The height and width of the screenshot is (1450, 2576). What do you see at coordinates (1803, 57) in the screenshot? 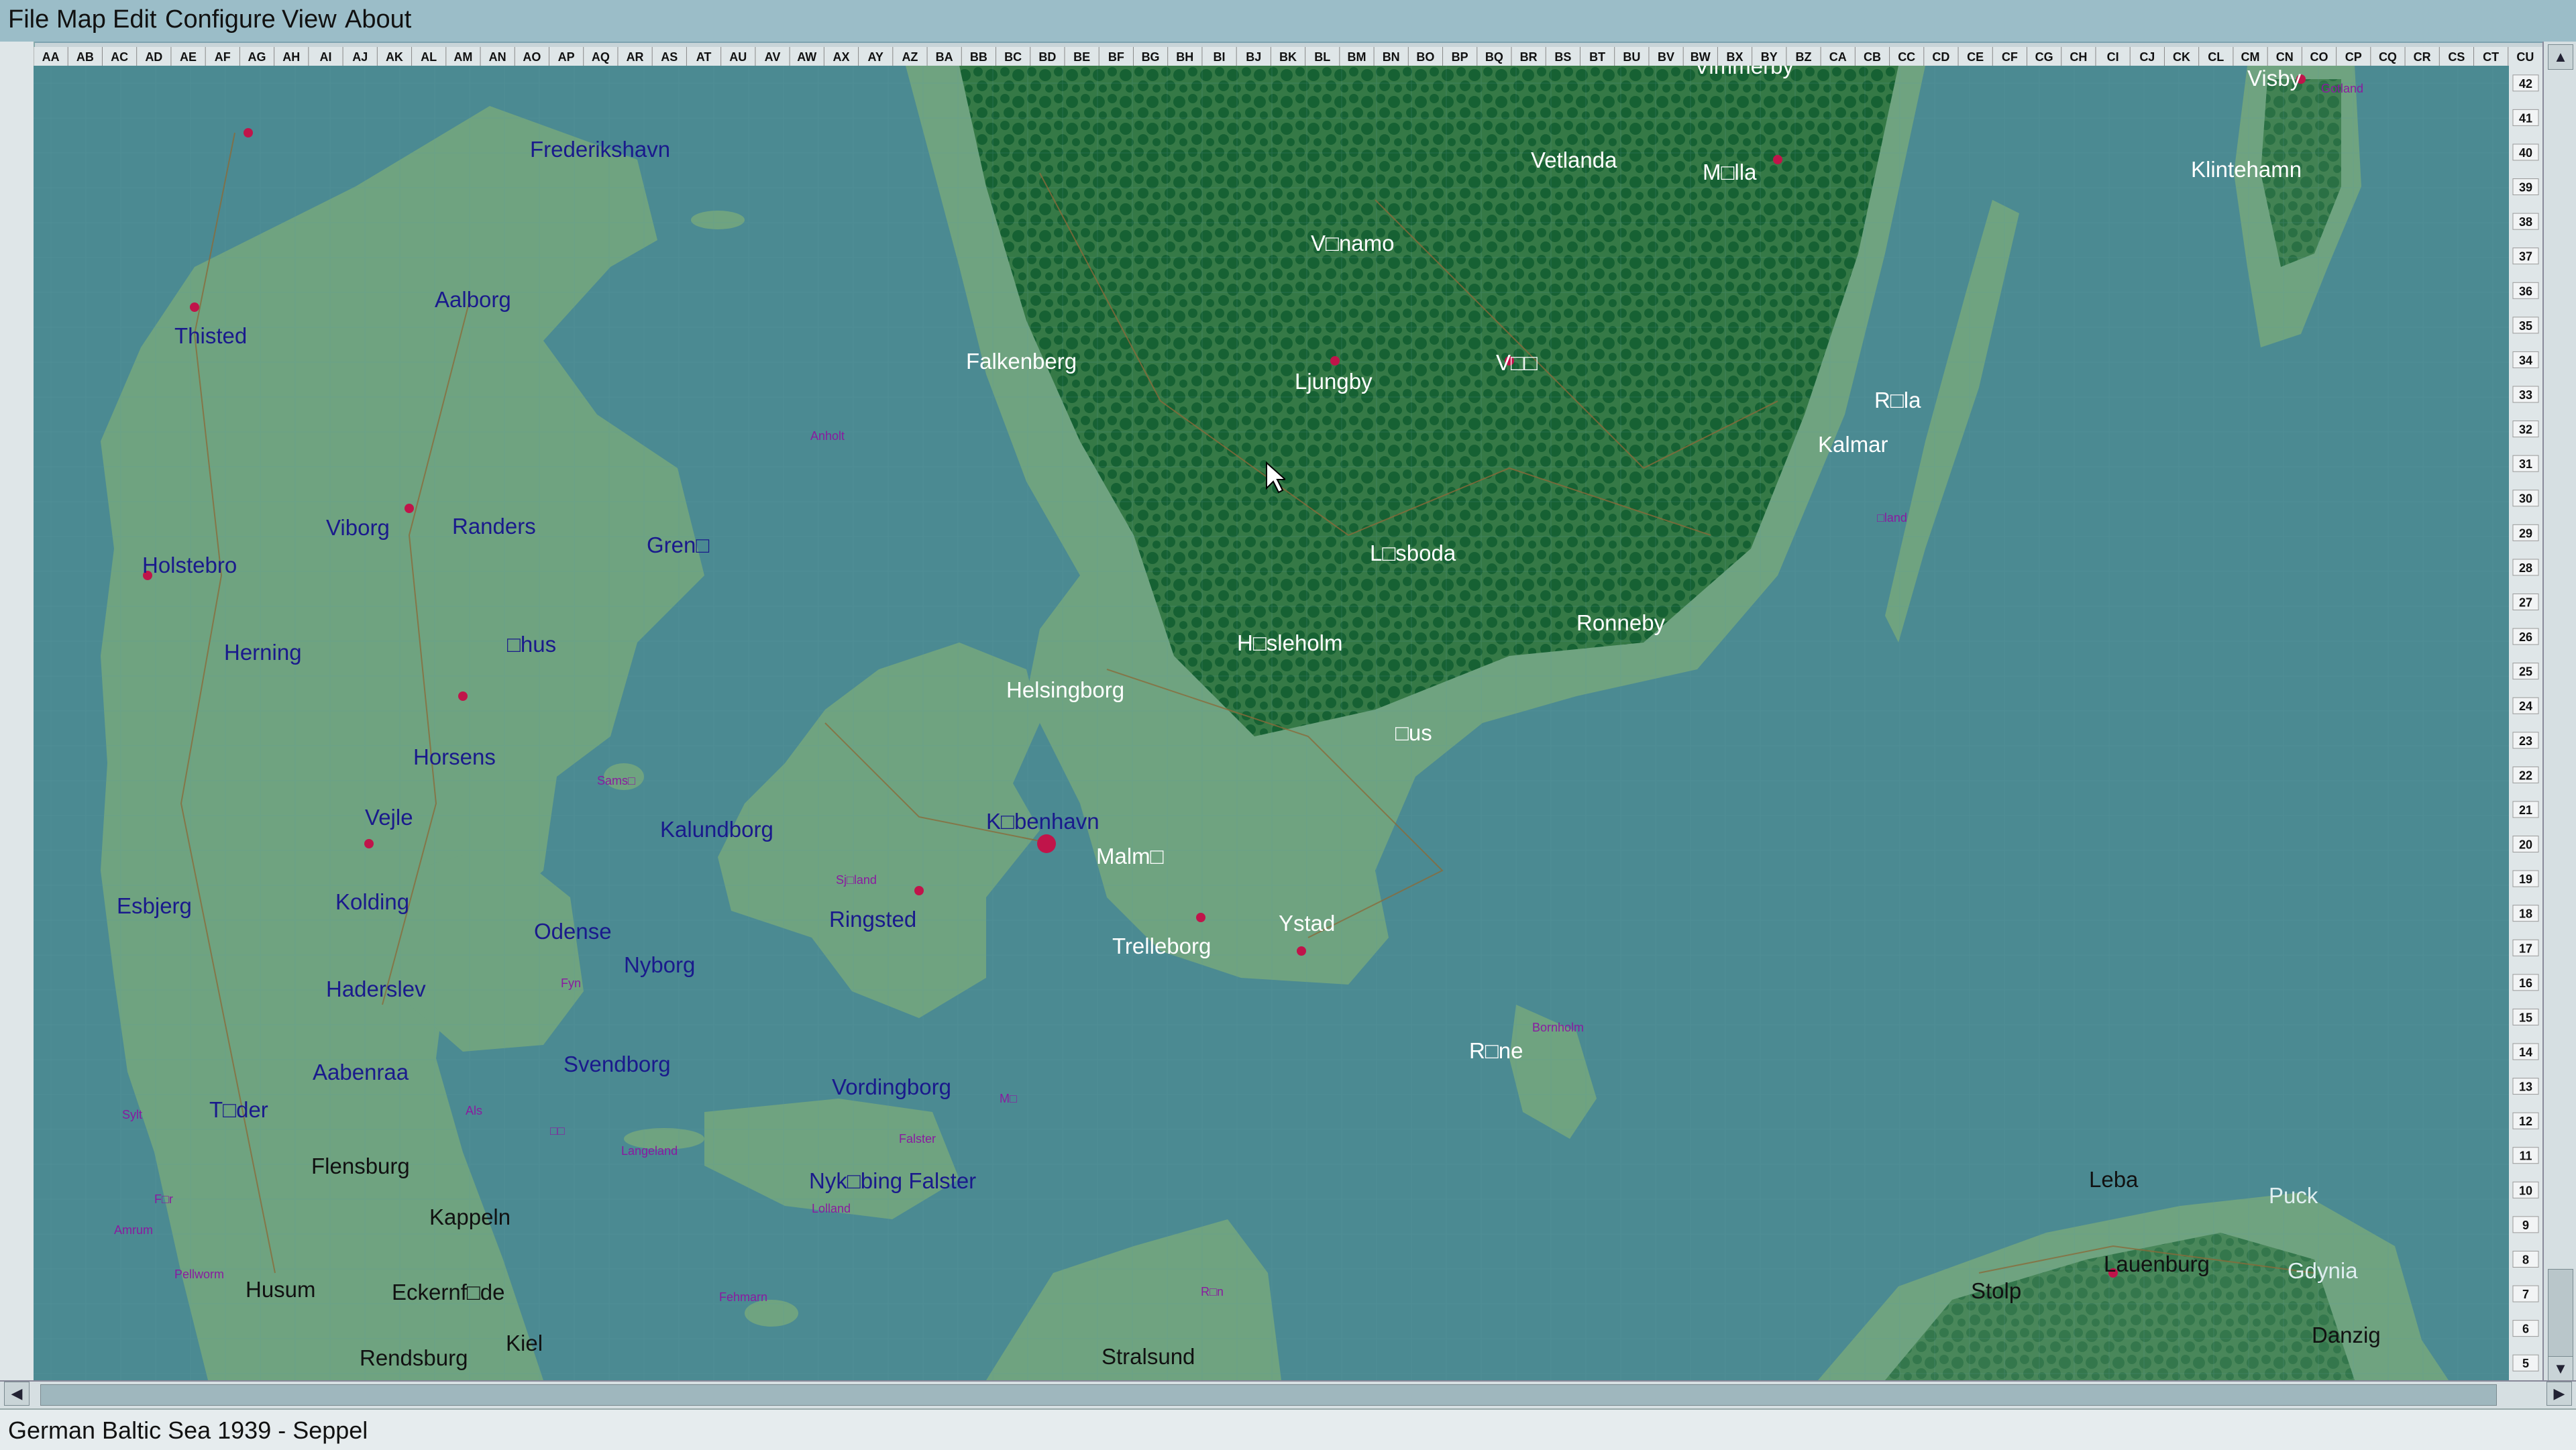
I see `column-label: BZ` at bounding box center [1803, 57].